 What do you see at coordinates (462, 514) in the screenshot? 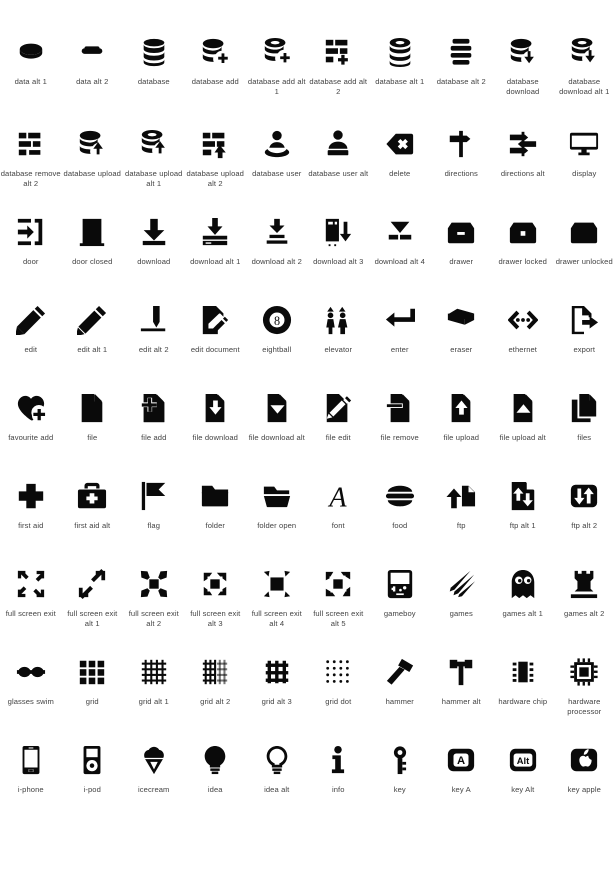
I see `icon-cell: ftp` at bounding box center [462, 514].